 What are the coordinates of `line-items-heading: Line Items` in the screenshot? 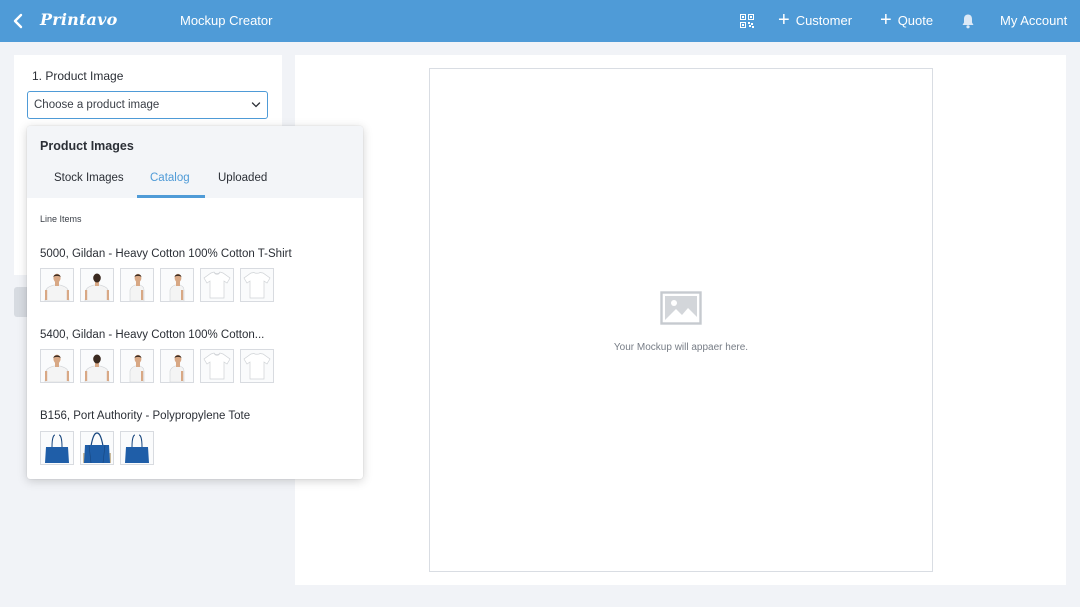 It's located at (61, 219).